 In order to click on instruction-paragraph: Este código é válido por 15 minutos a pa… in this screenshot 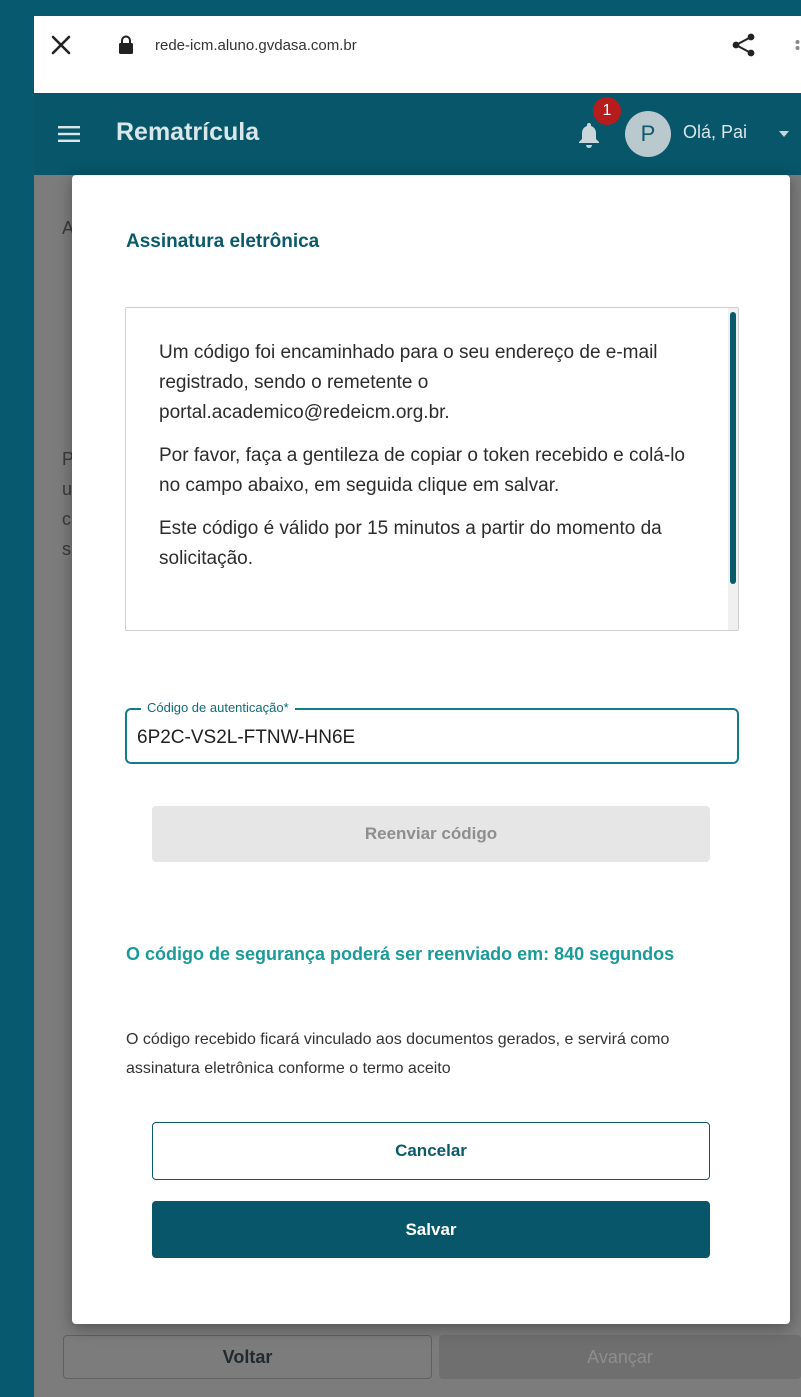, I will do `click(410, 543)`.